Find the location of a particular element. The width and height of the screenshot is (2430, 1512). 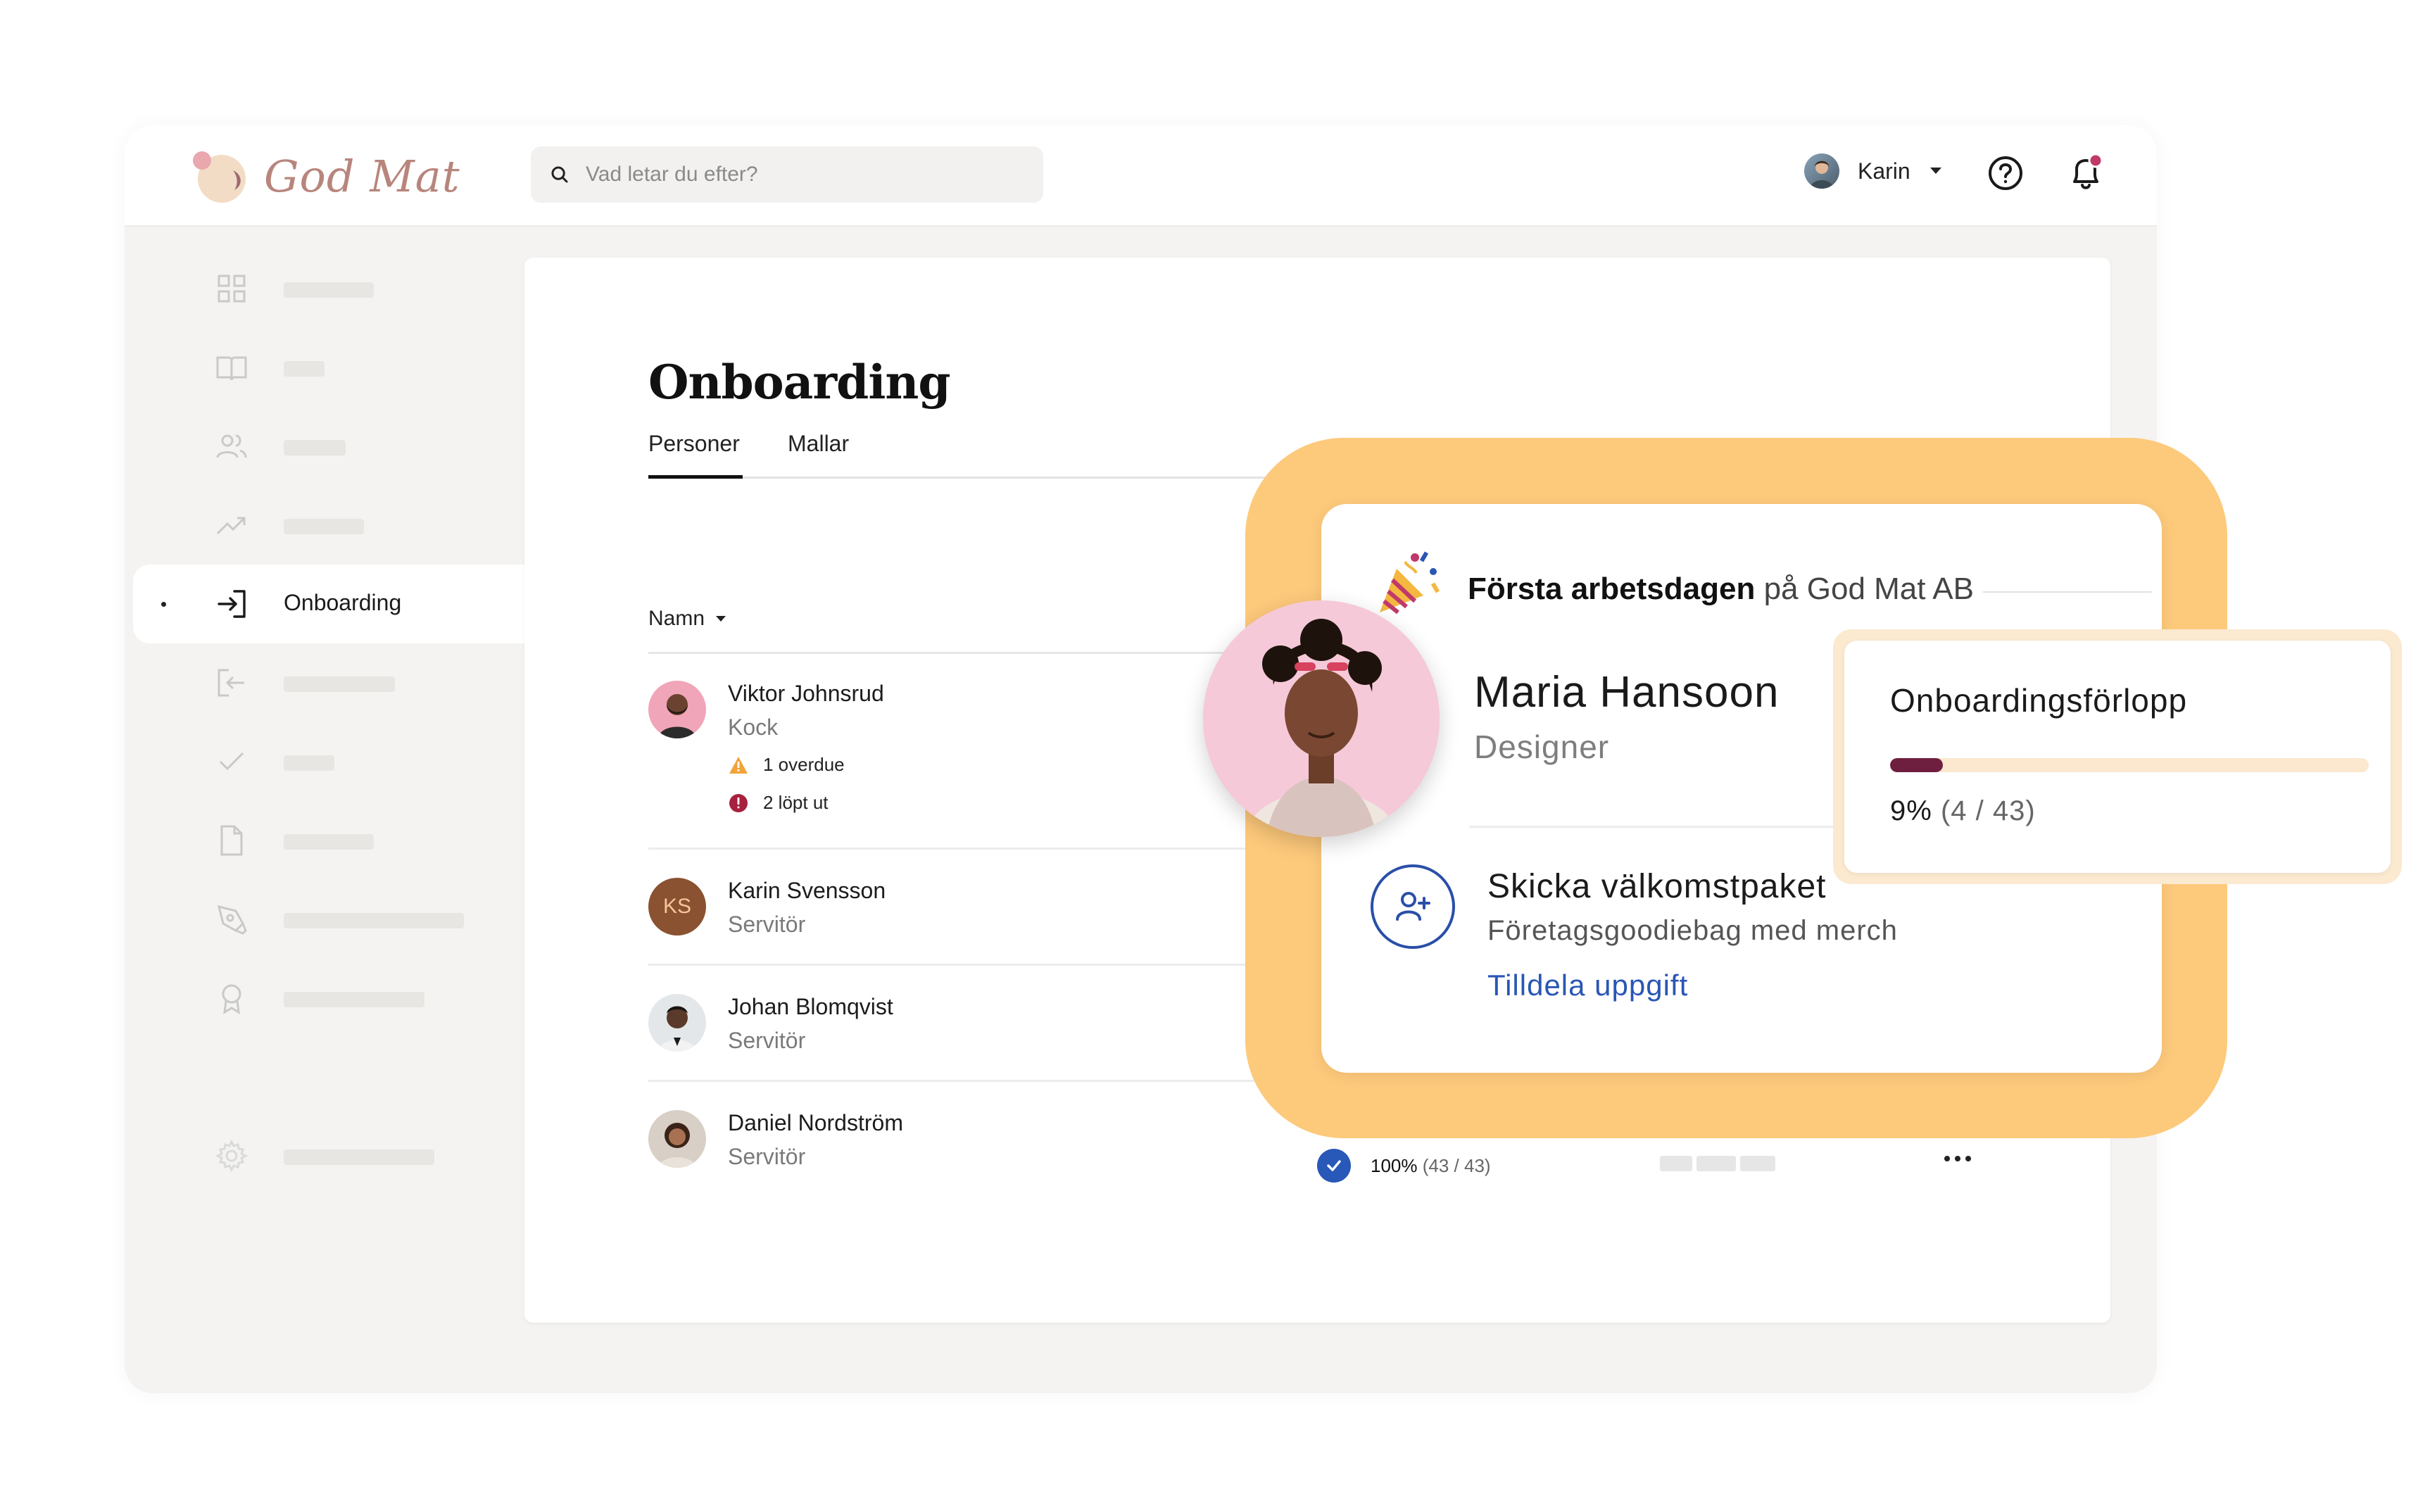

sidebar-item-onboarding: Onboarding is located at coordinates (328, 604).